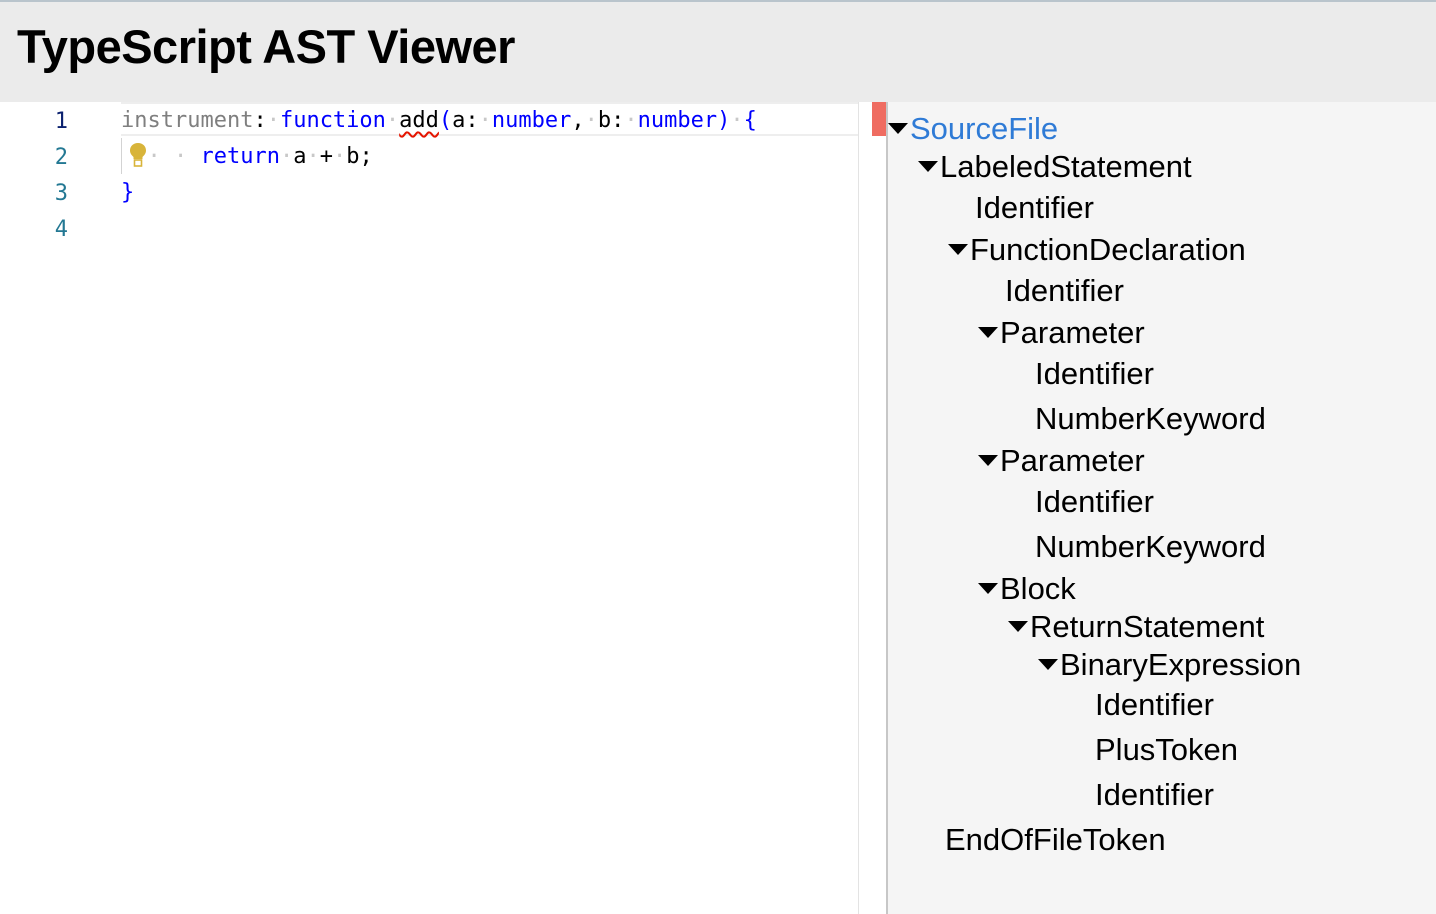  What do you see at coordinates (1136, 626) in the screenshot?
I see `tree-node-returnstatement: ReturnStatement` at bounding box center [1136, 626].